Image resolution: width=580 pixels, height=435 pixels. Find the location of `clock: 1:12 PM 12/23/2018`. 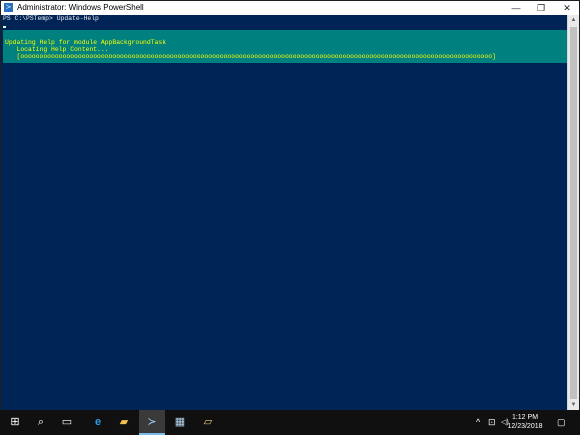

clock: 1:12 PM 12/23/2018 is located at coordinates (525, 422).